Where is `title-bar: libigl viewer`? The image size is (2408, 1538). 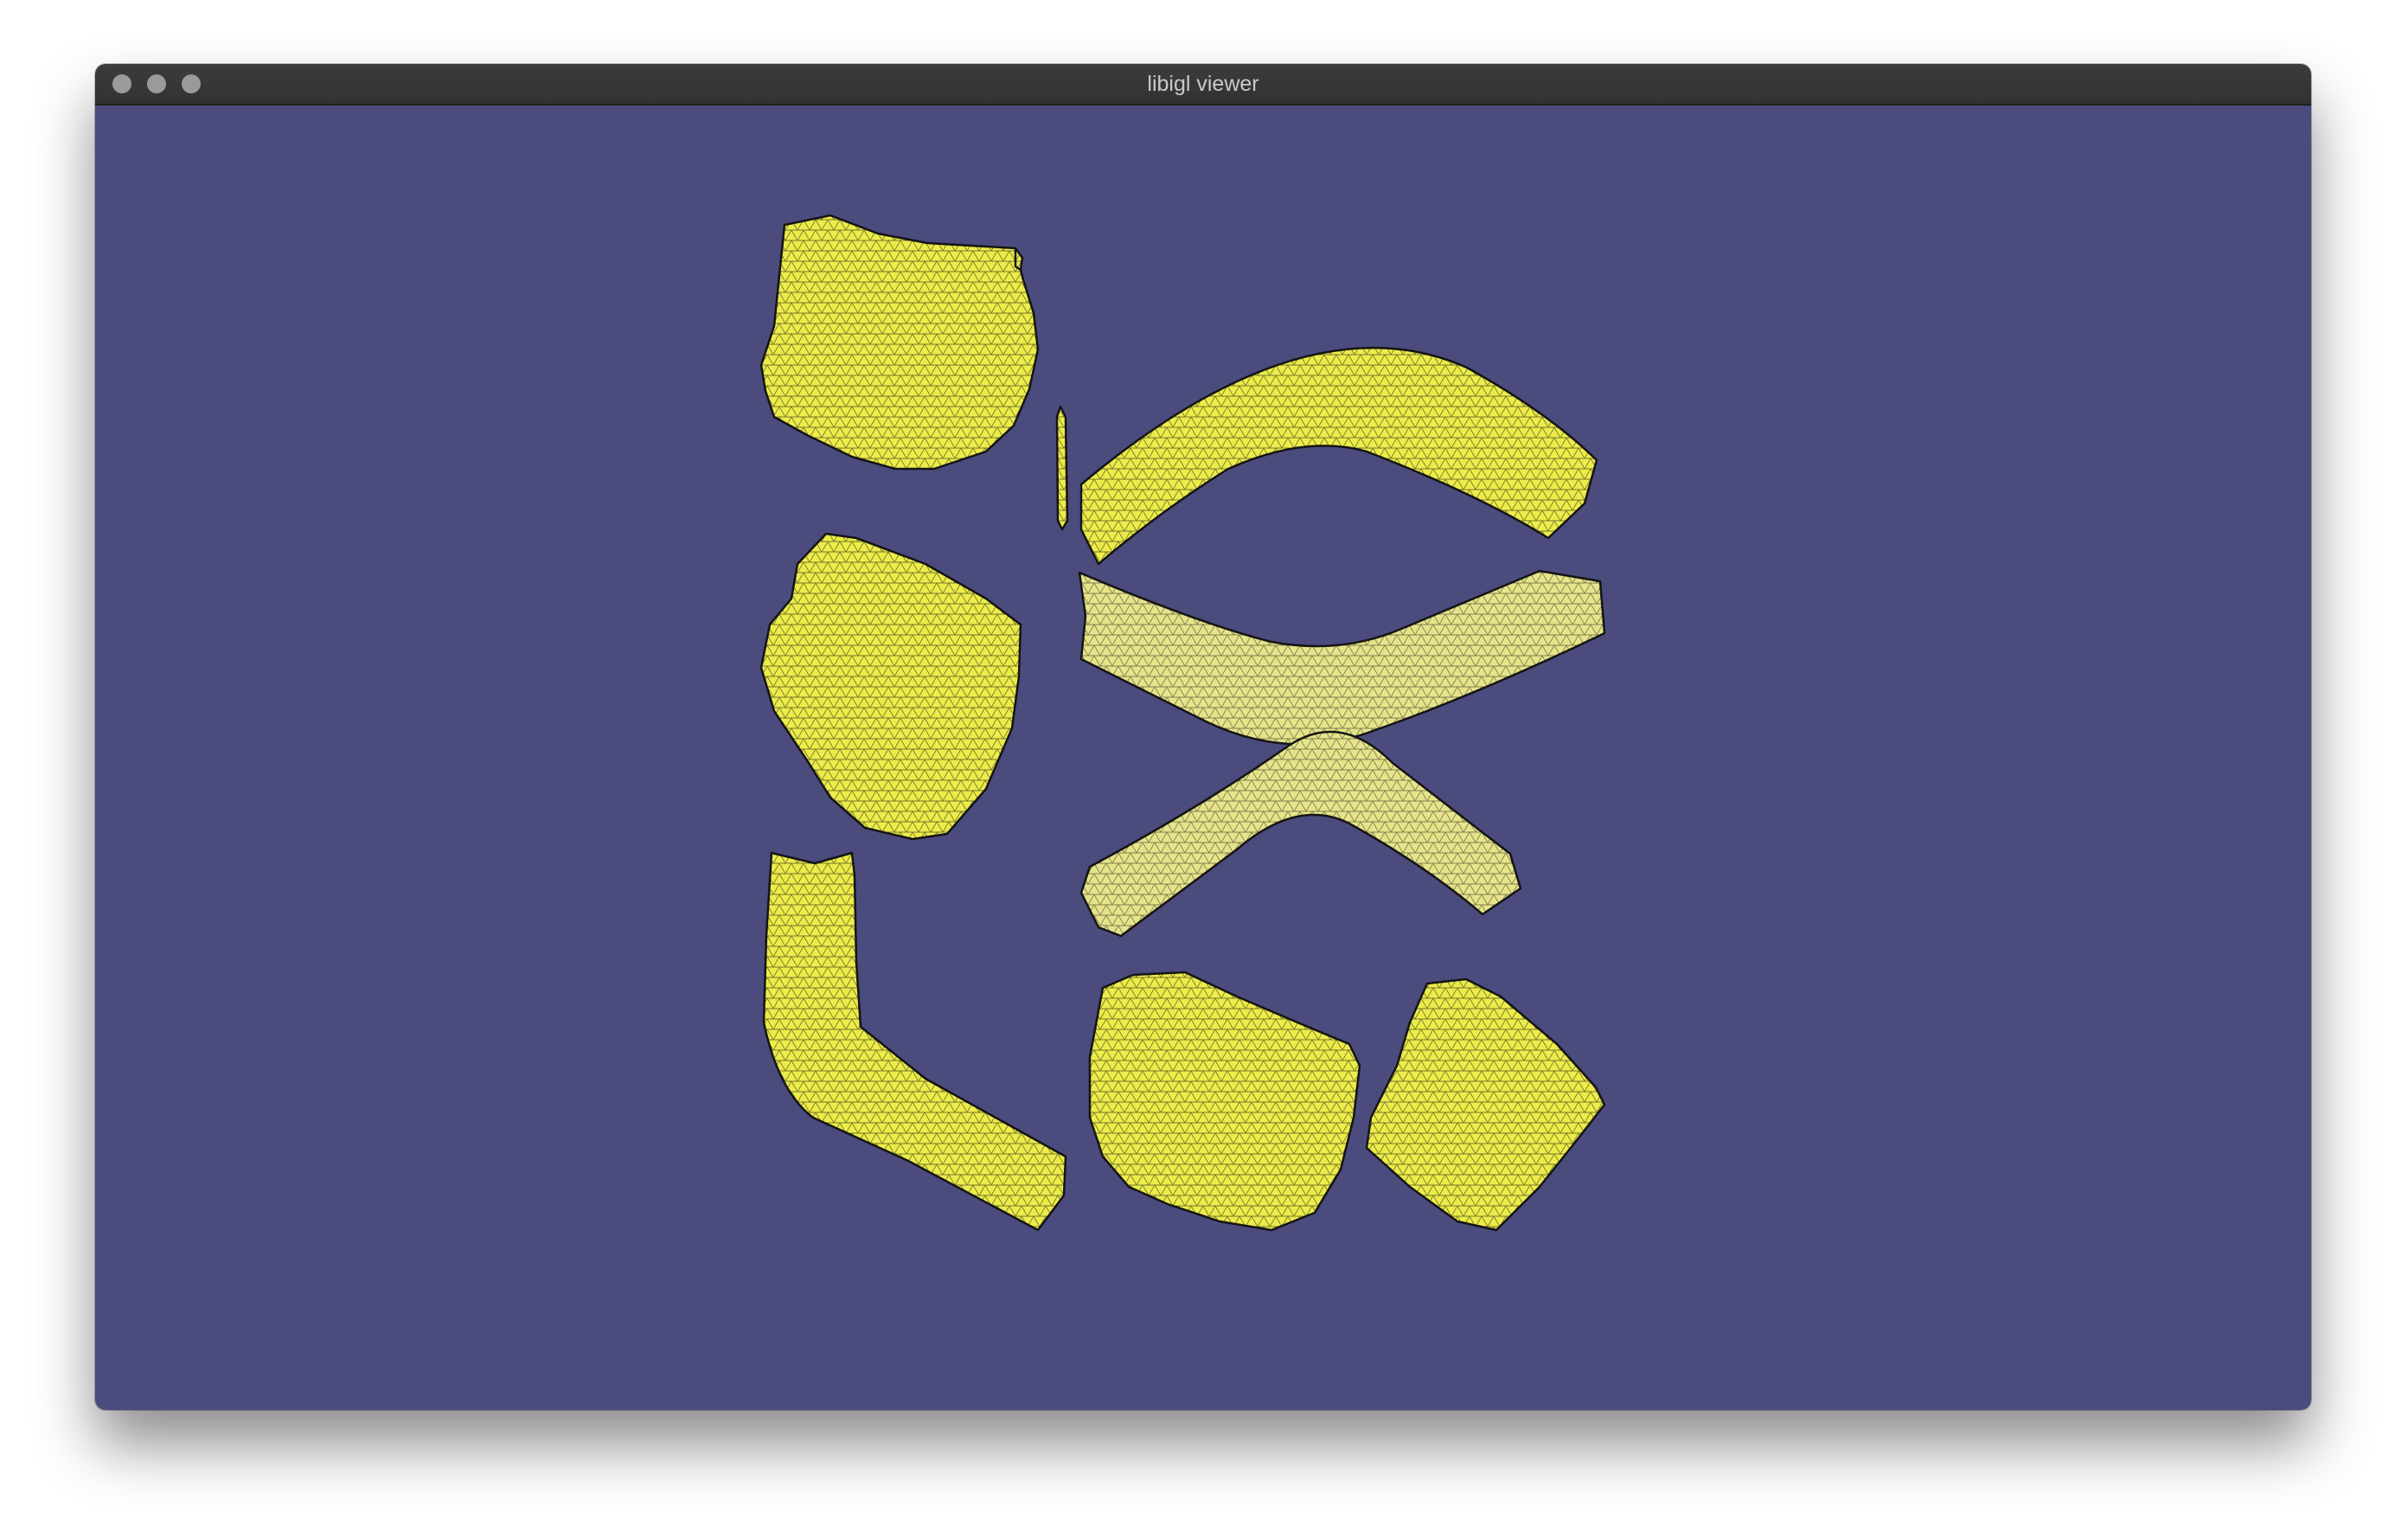 title-bar: libigl viewer is located at coordinates (1203, 85).